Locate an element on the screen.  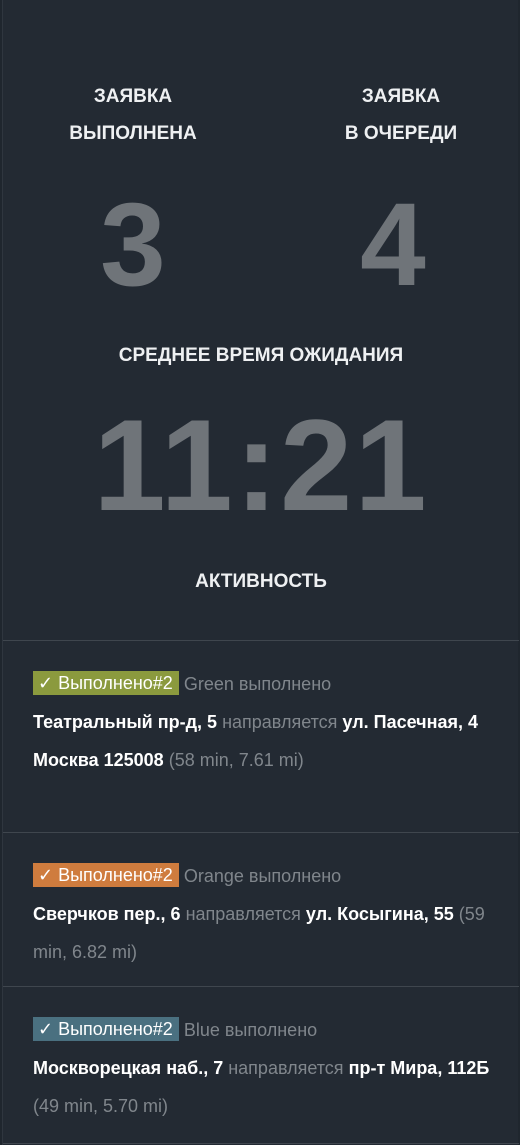
queue-label: ЗАЯВКА В ОЧЕРЕДИ is located at coordinates (401, 115).